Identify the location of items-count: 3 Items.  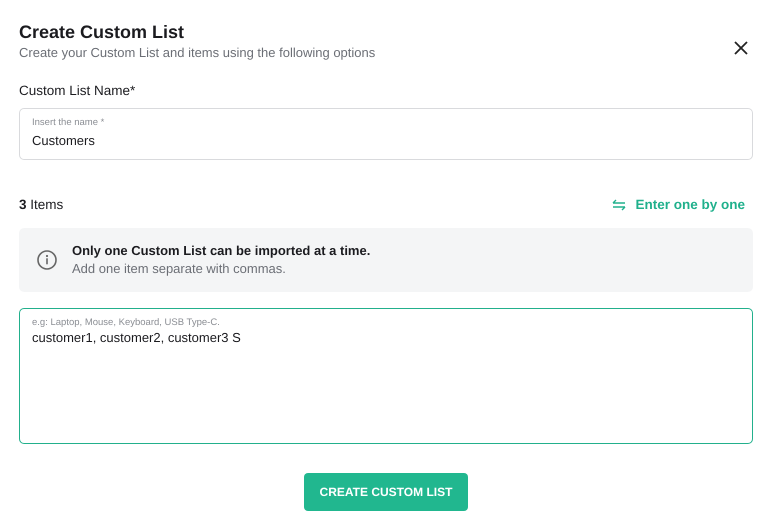
(41, 205).